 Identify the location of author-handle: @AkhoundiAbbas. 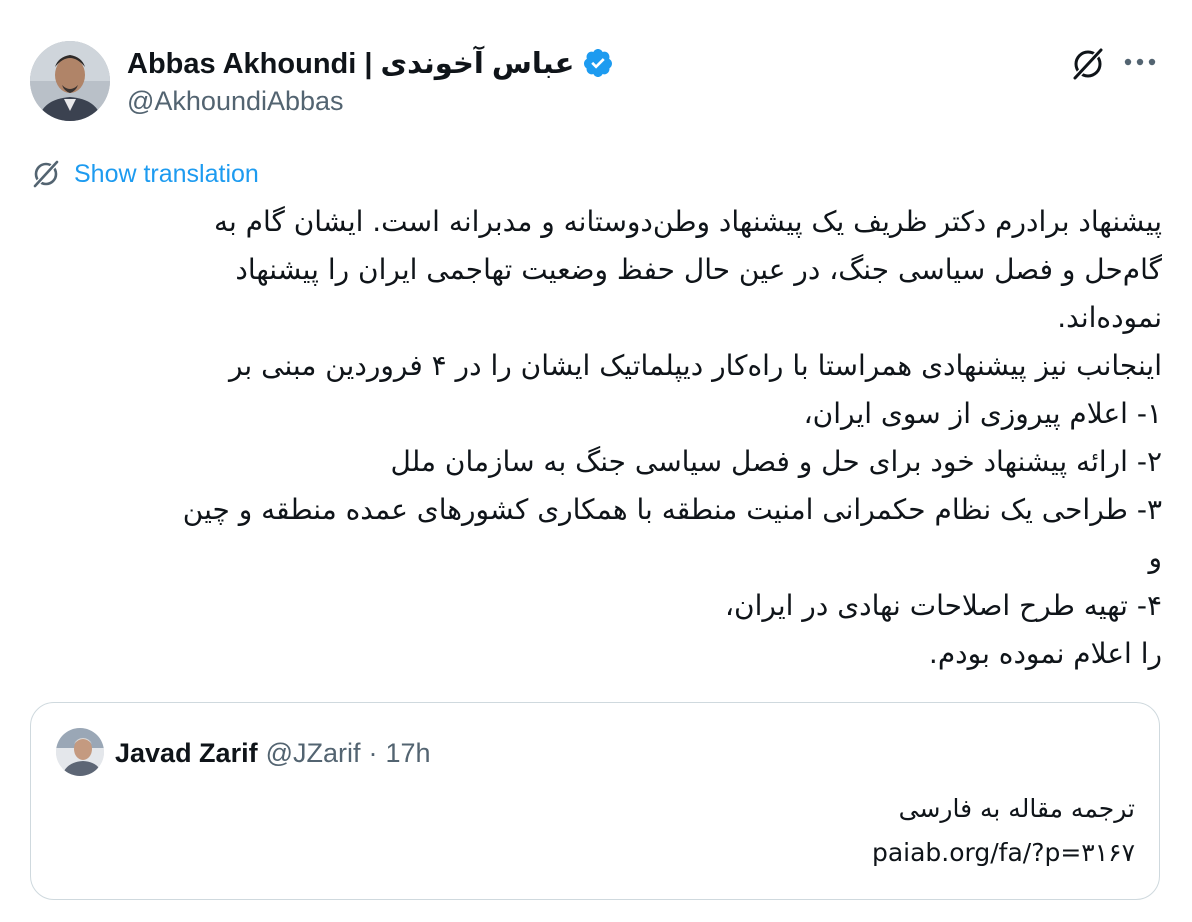
(235, 101).